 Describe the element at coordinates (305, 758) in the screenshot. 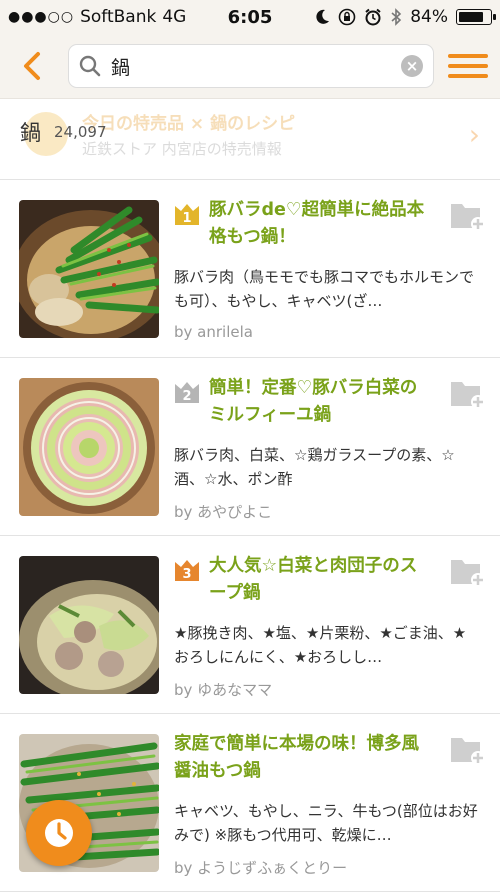

I see `recipe-title: 家庭で簡単に本場の味！博多風 醤油もつ鍋` at that location.